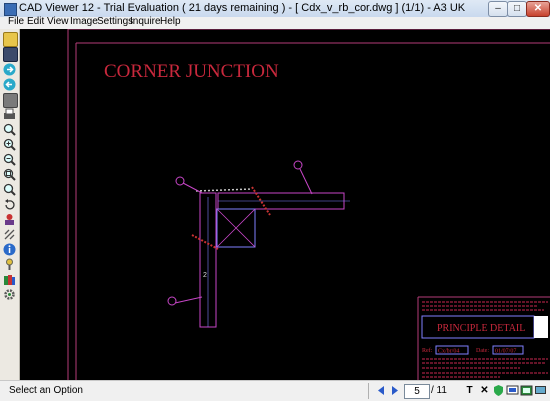 This screenshot has height=401, width=550. Describe the element at coordinates (10, 100) in the screenshot. I see `layers-icon` at that location.